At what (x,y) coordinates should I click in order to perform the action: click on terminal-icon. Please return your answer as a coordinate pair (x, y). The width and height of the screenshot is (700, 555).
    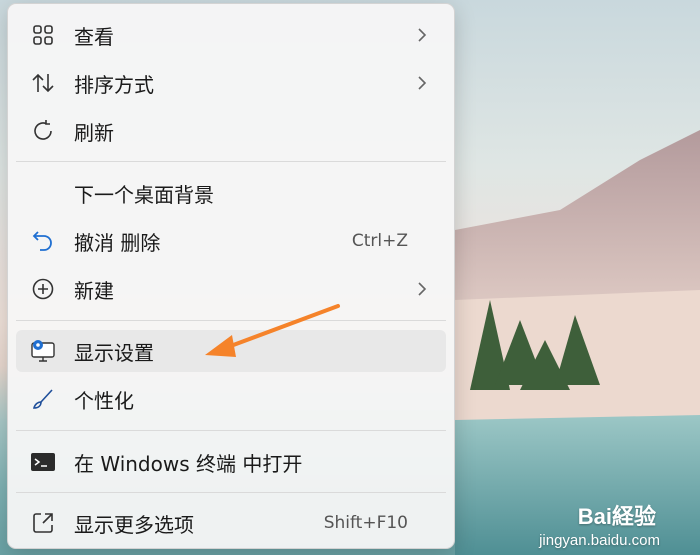
    Looking at the image, I should click on (43, 462).